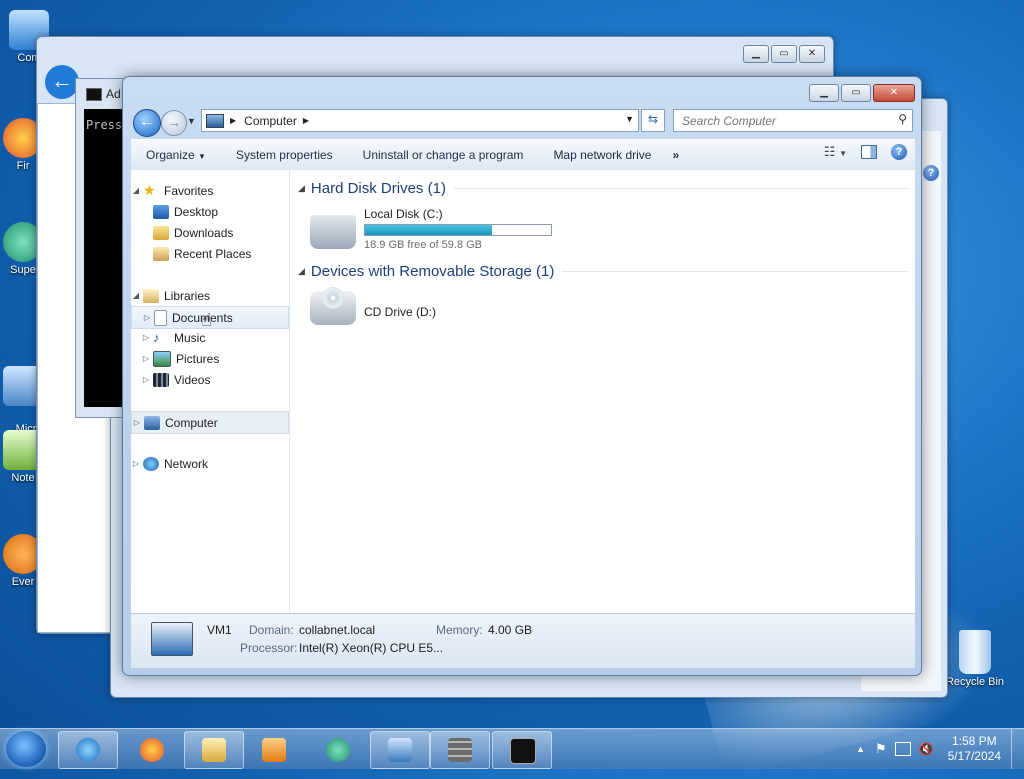 The width and height of the screenshot is (1024, 779). Describe the element at coordinates (161, 379) in the screenshot. I see `videos-icon` at that location.